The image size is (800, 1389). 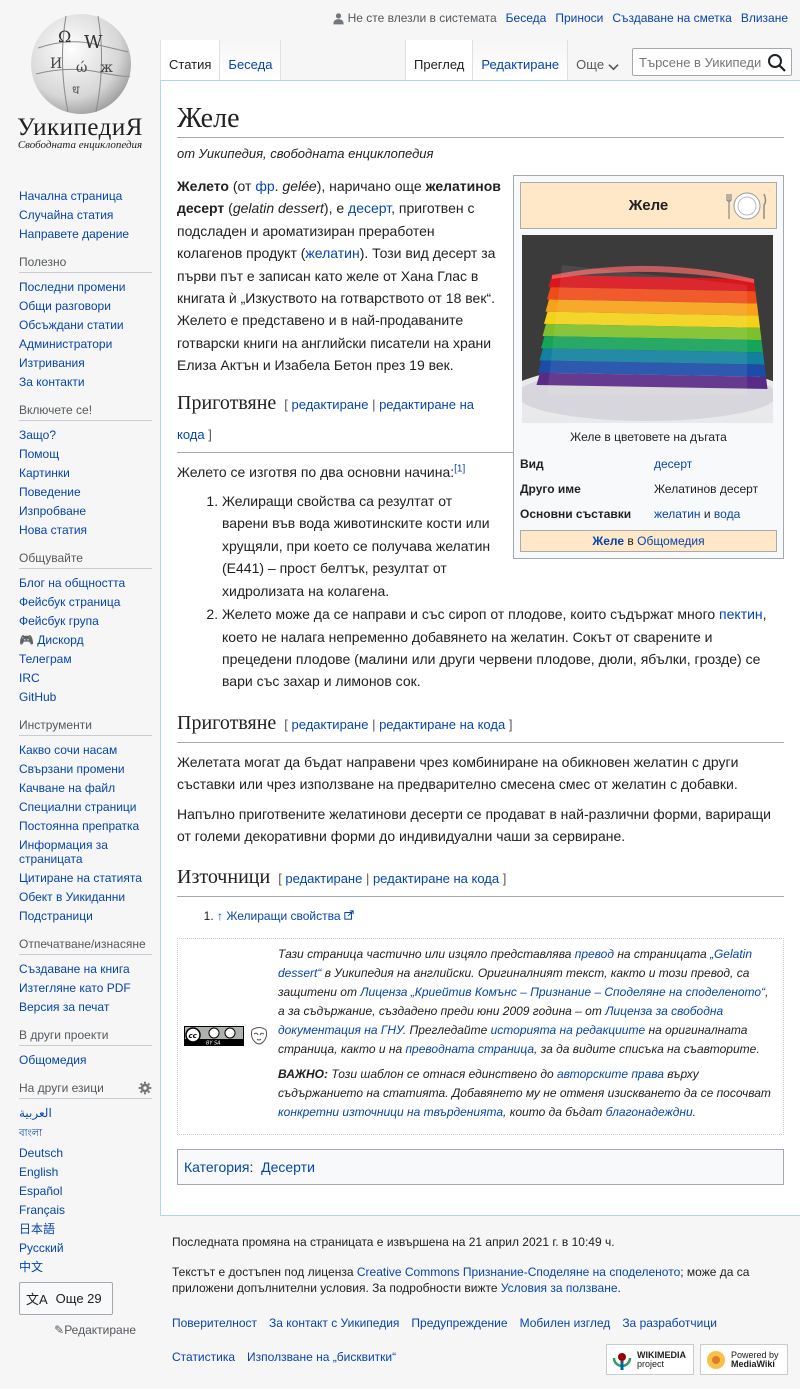 What do you see at coordinates (80, 878) in the screenshot?
I see `sidebar-item-cite: Цитиране на статията` at bounding box center [80, 878].